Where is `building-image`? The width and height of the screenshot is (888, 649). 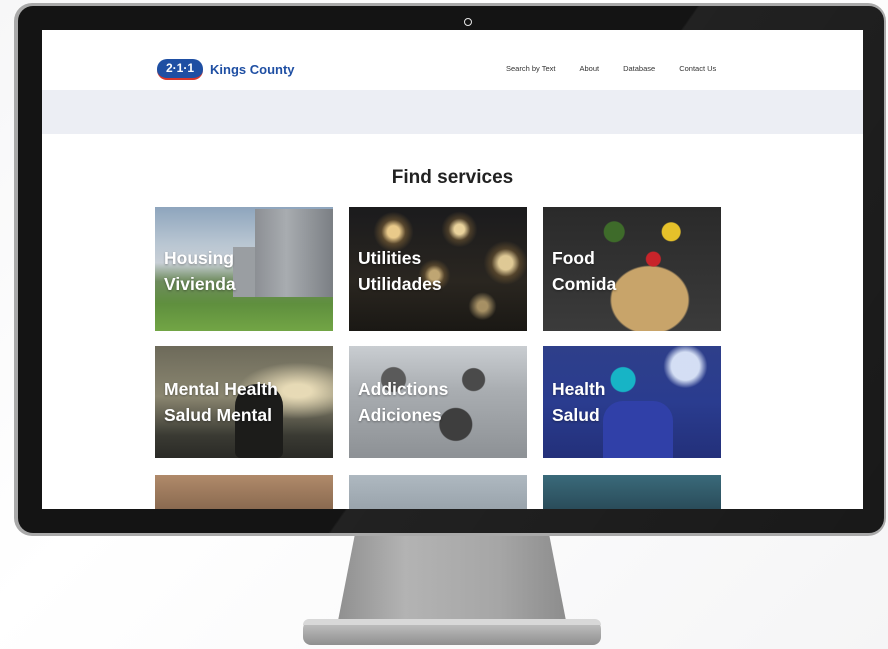
building-image is located at coordinates (294, 253).